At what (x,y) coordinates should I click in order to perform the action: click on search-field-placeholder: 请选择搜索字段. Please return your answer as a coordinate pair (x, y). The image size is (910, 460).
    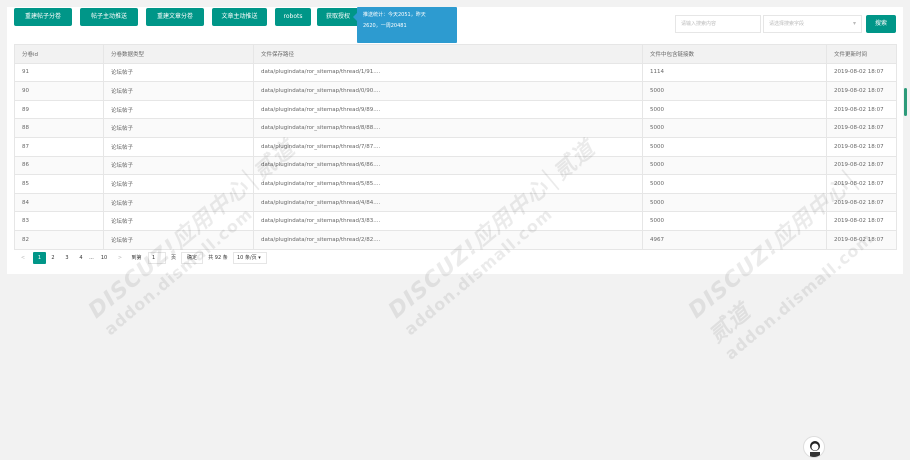
    Looking at the image, I should click on (787, 24).